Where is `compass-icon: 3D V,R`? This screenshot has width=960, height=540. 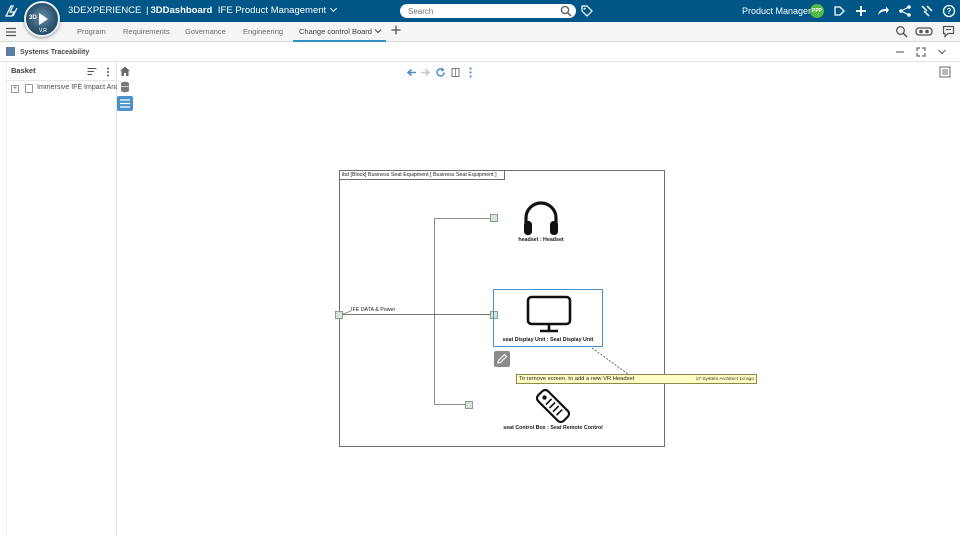 compass-icon: 3D V,R is located at coordinates (42, 19).